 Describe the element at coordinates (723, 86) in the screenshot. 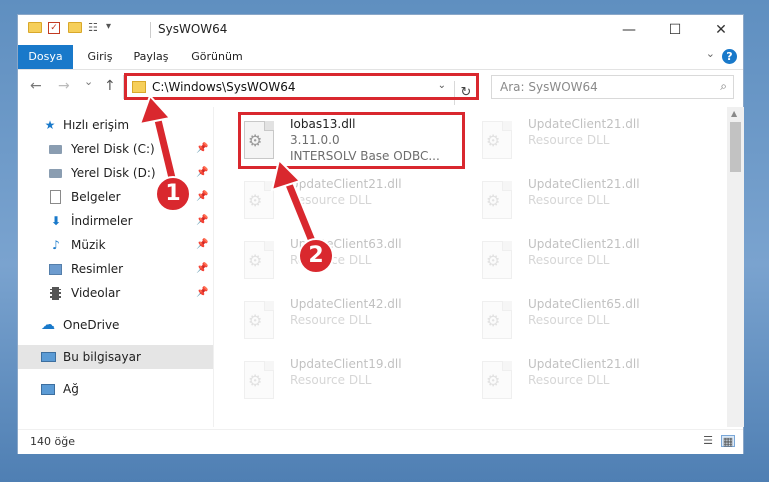

I see `search-icon: ⌕` at that location.